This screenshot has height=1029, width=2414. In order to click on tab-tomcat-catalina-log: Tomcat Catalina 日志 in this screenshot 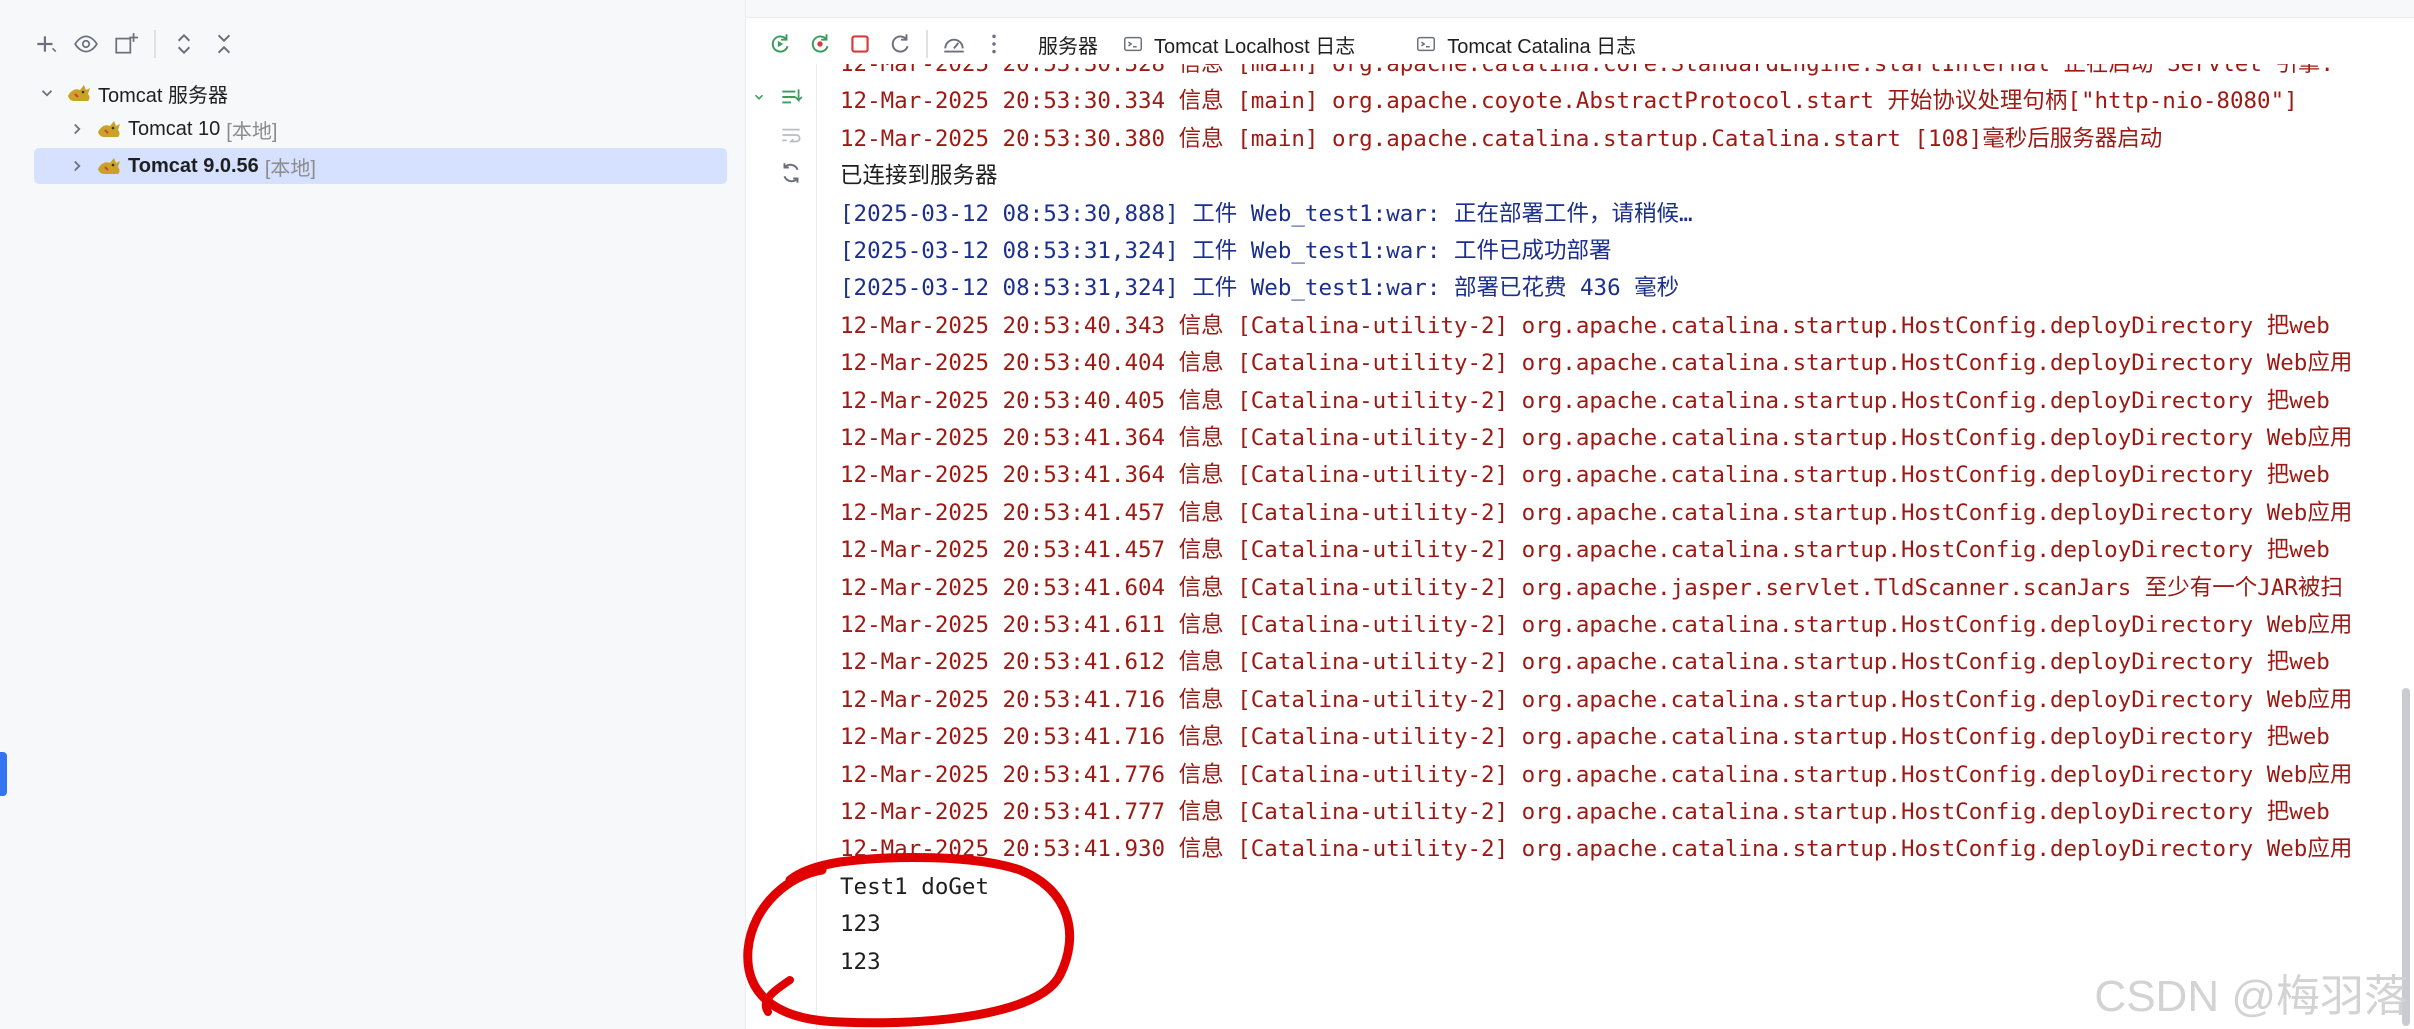, I will do `click(1525, 44)`.